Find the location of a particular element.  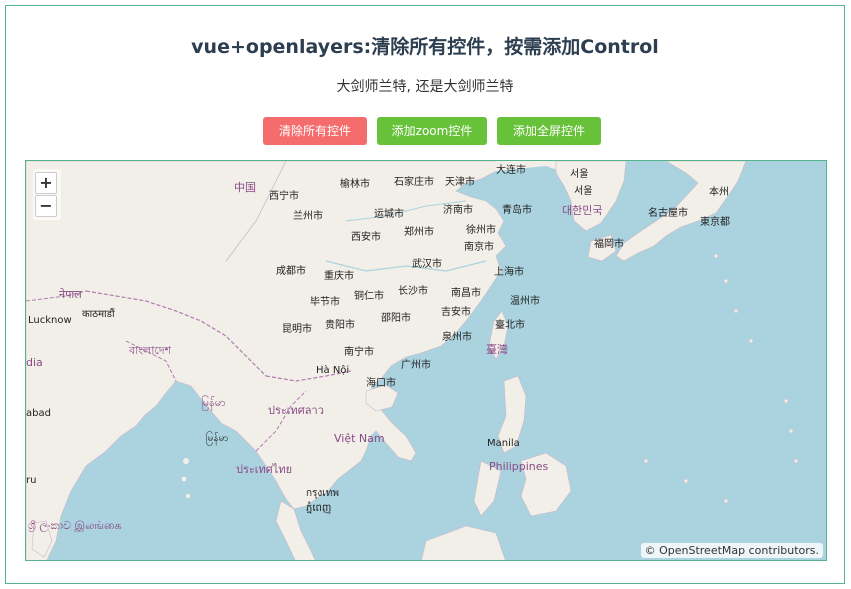

label-shijiazhuang: 石家庄市 is located at coordinates (414, 181).